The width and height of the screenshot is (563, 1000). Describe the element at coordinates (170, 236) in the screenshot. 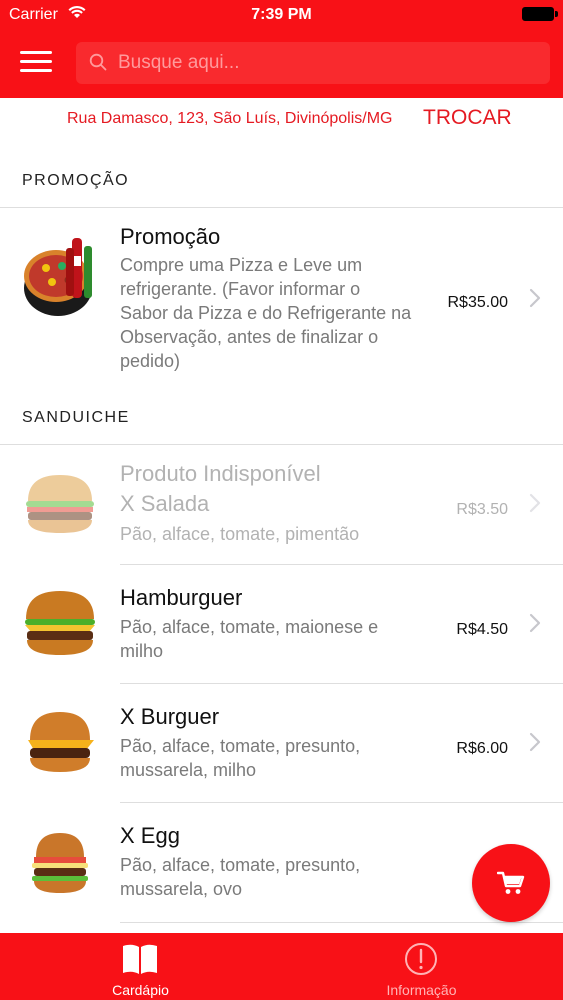

I see `item-name: Promoção` at that location.